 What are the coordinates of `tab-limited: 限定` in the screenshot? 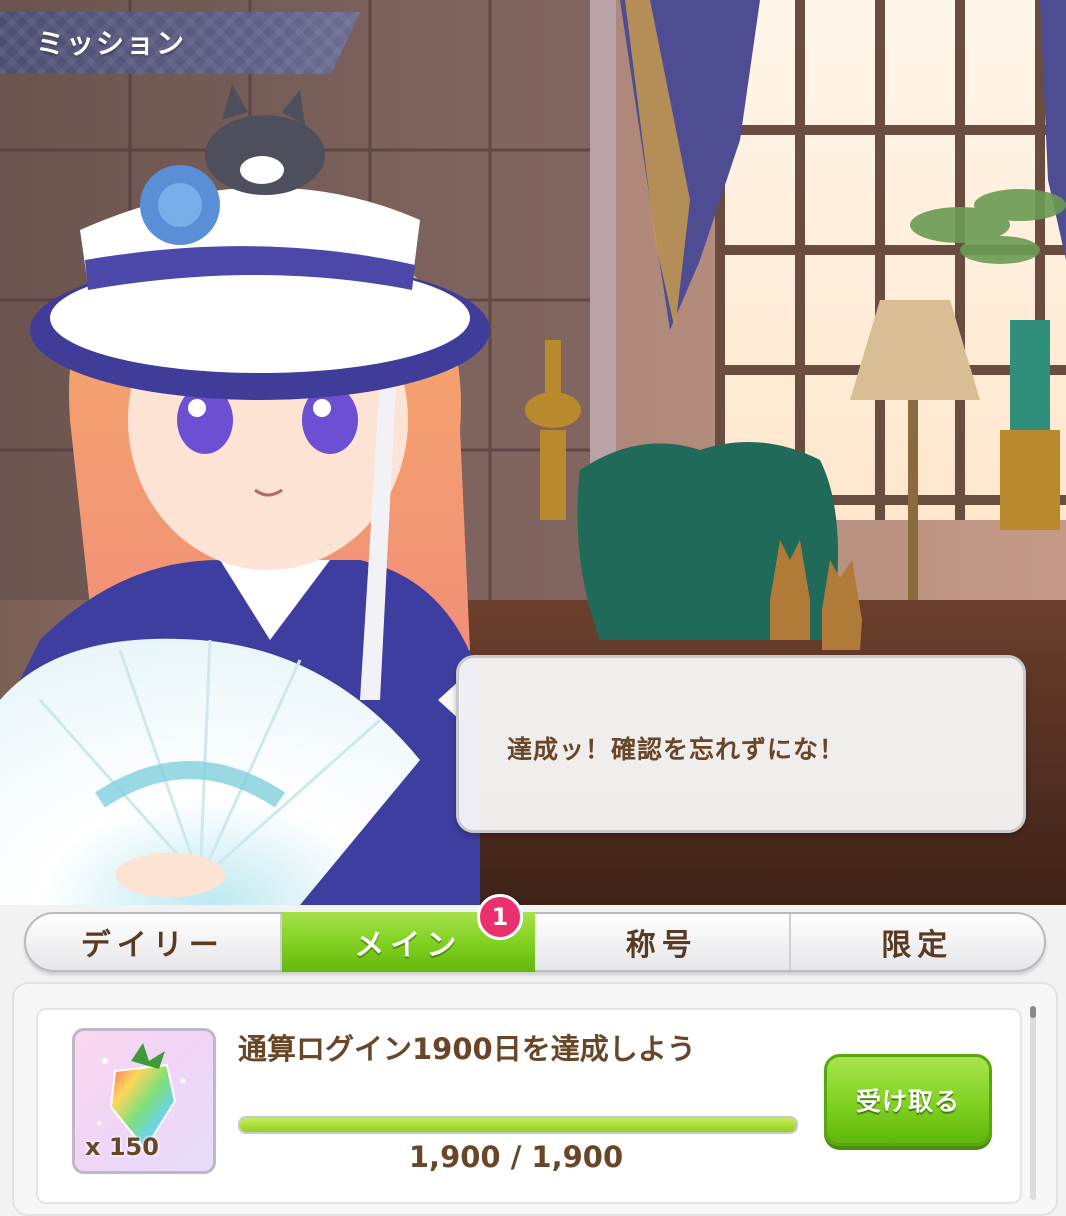 It's located at (918, 942).